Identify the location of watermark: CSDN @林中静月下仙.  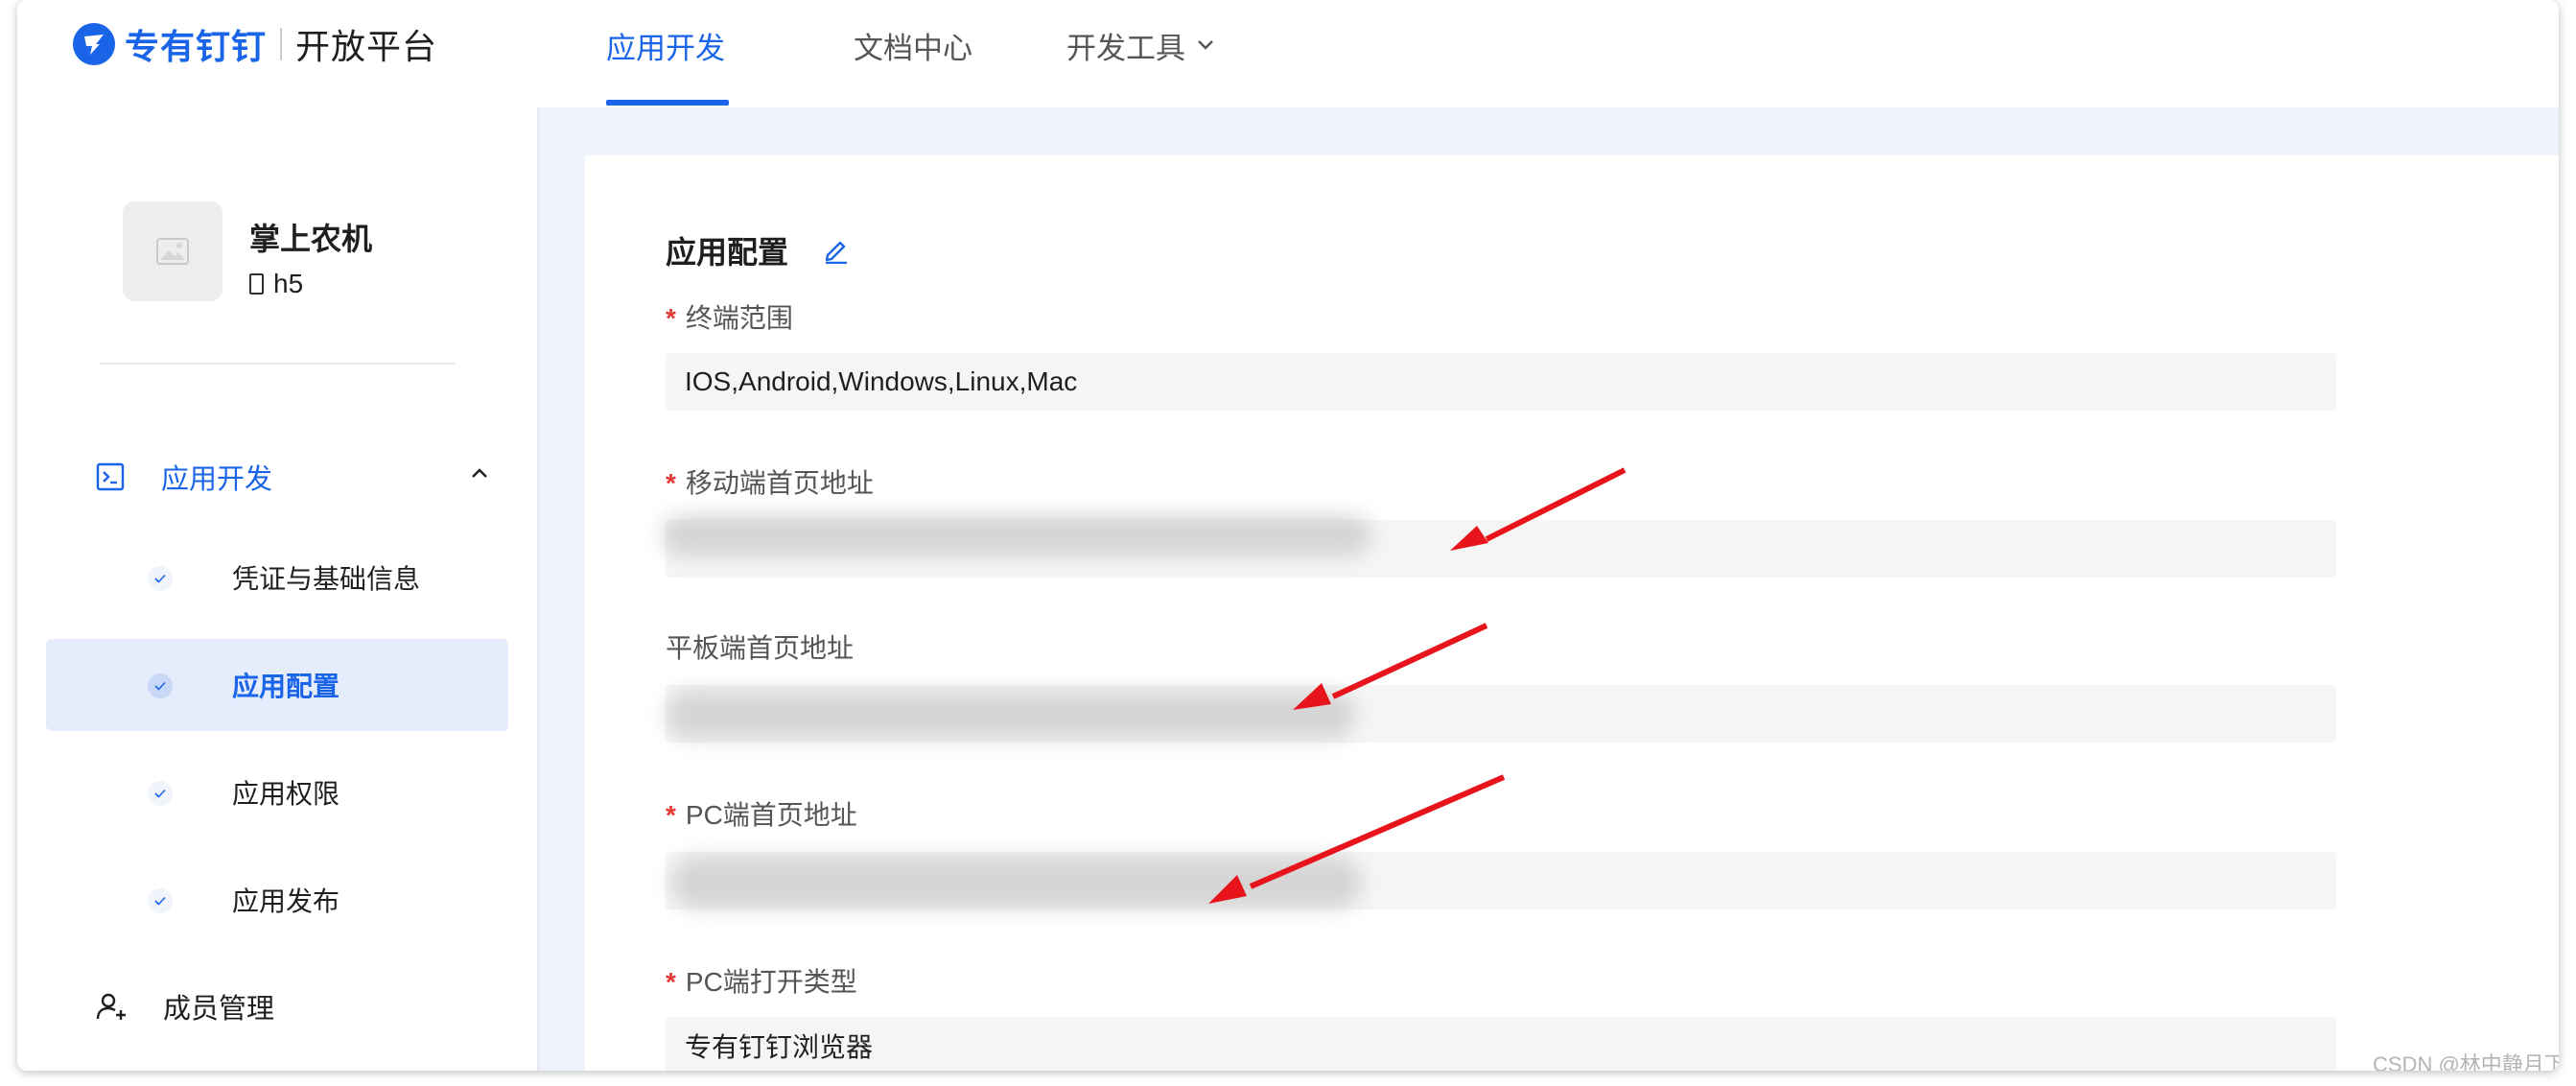
(2466, 1061).